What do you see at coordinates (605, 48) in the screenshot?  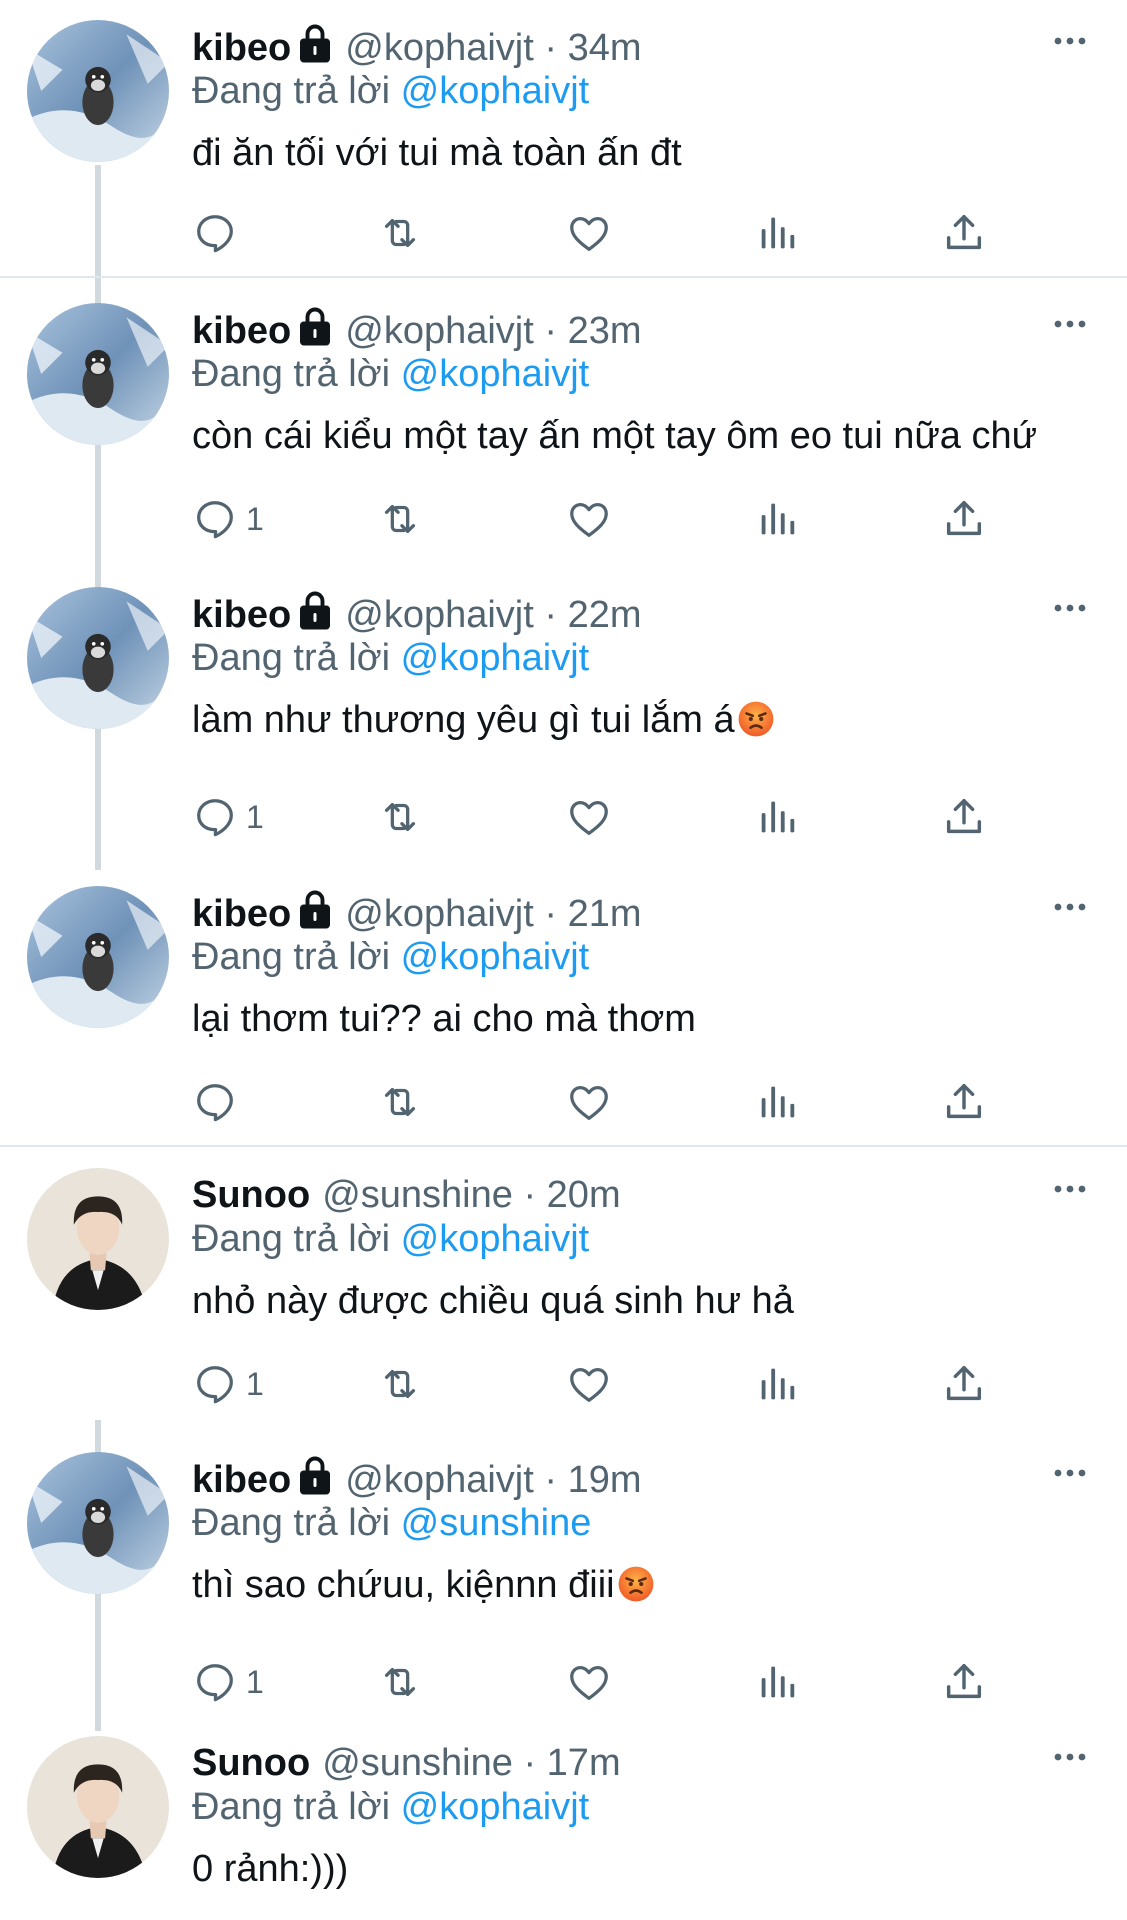 I see `timestamp: 34m` at bounding box center [605, 48].